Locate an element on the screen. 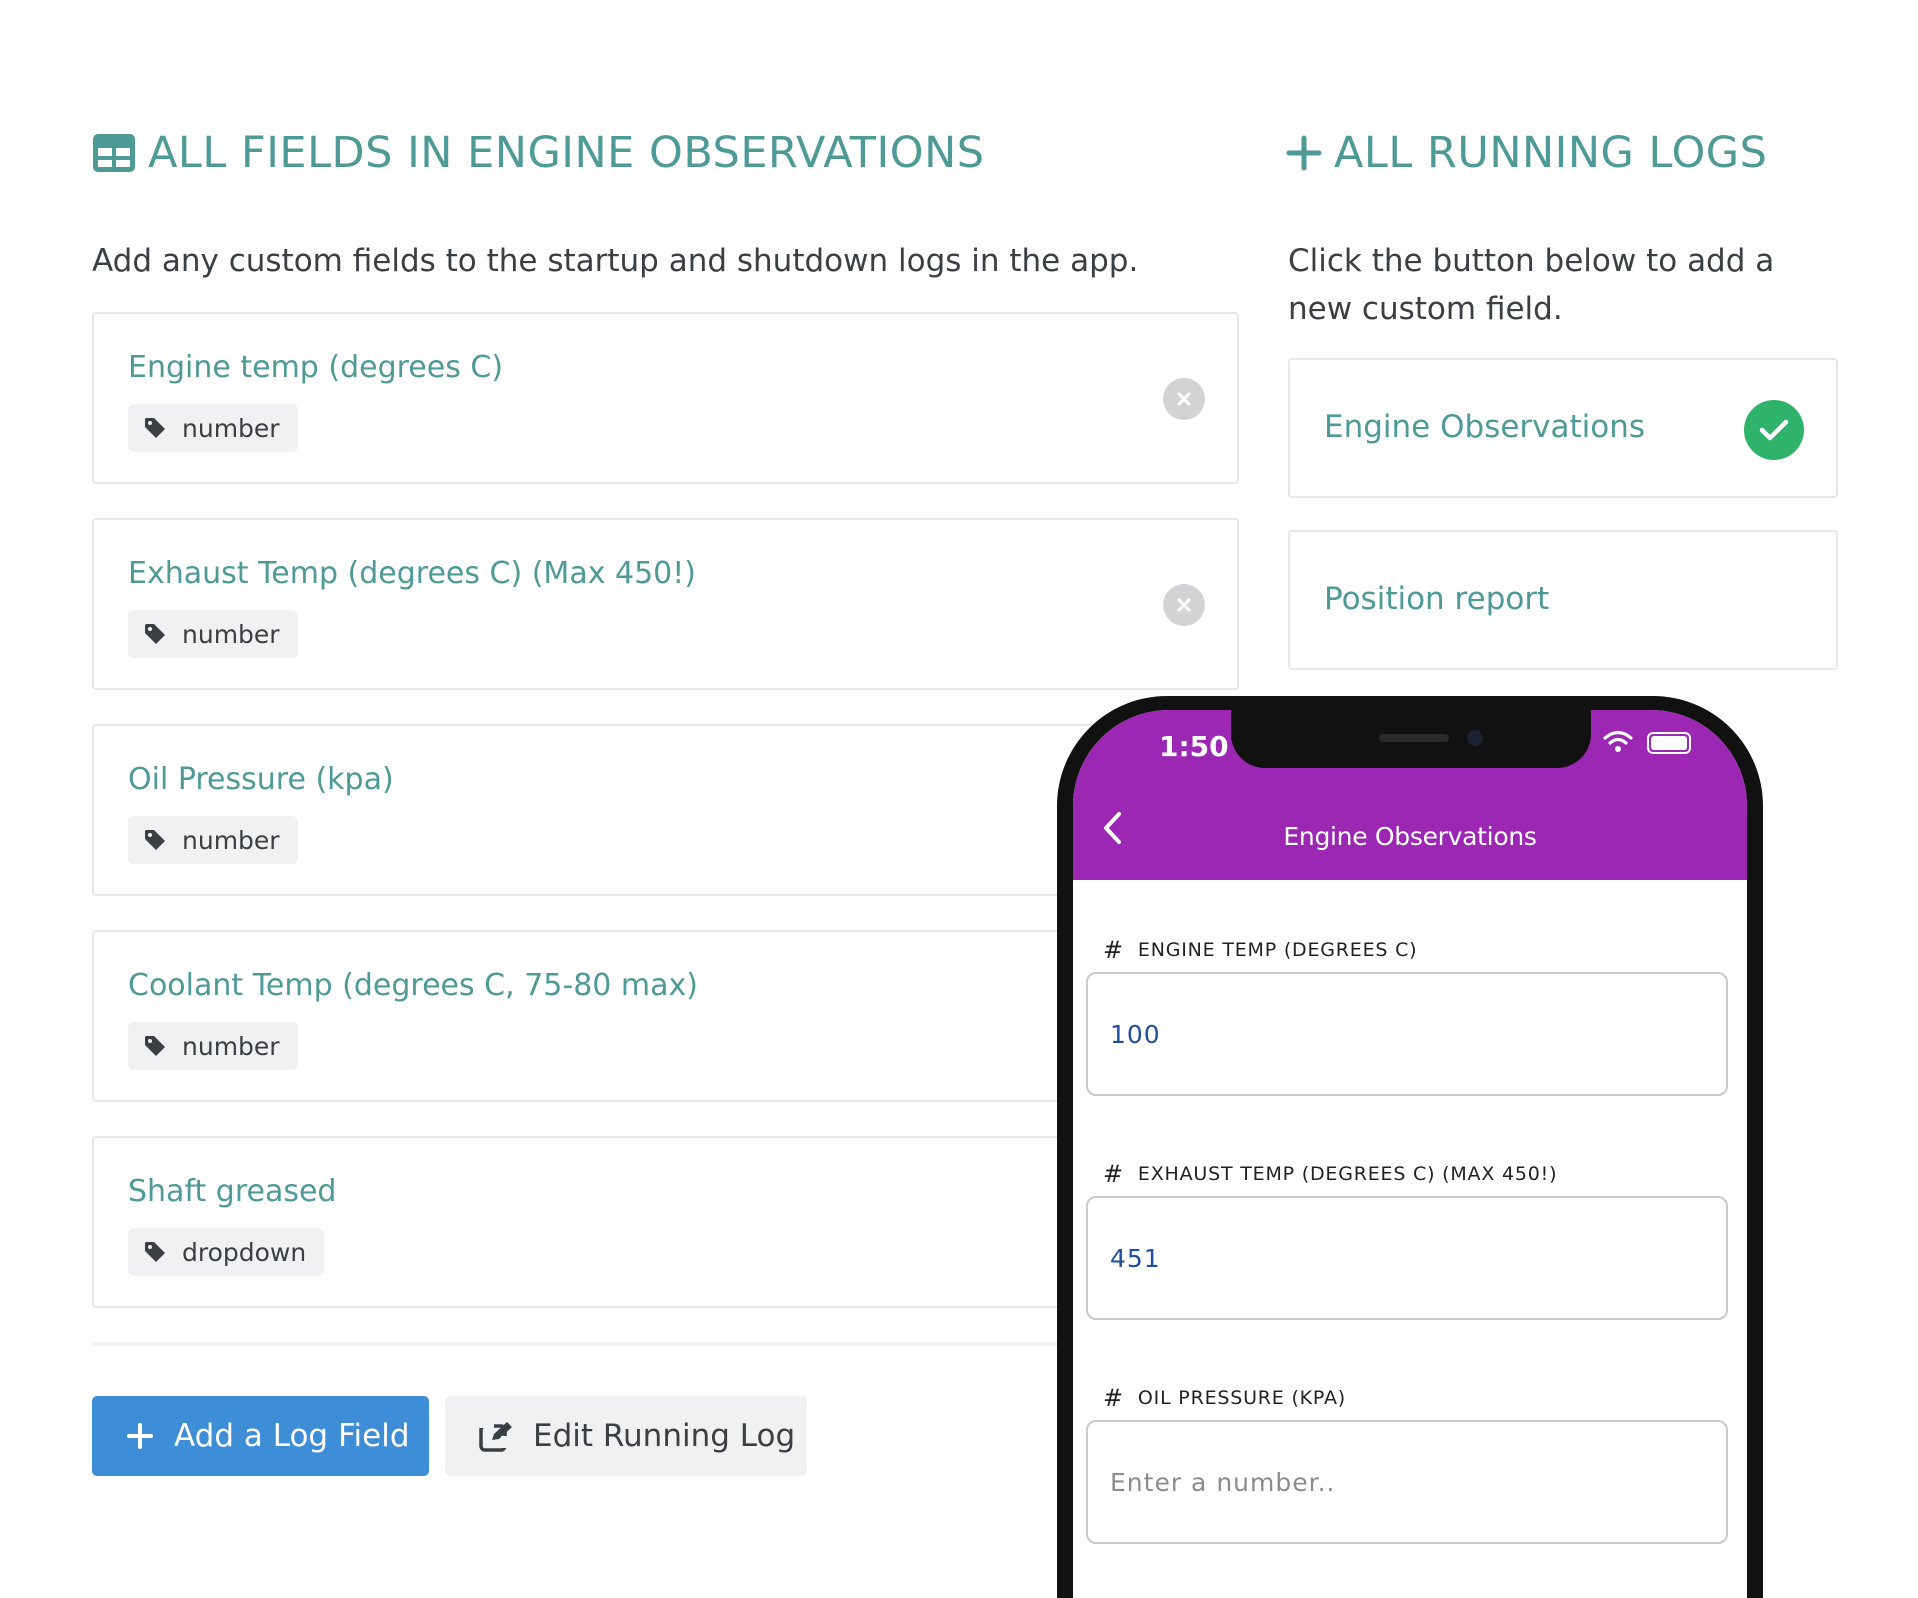  add-log-field-label: Add a Log Field is located at coordinates (292, 1436).